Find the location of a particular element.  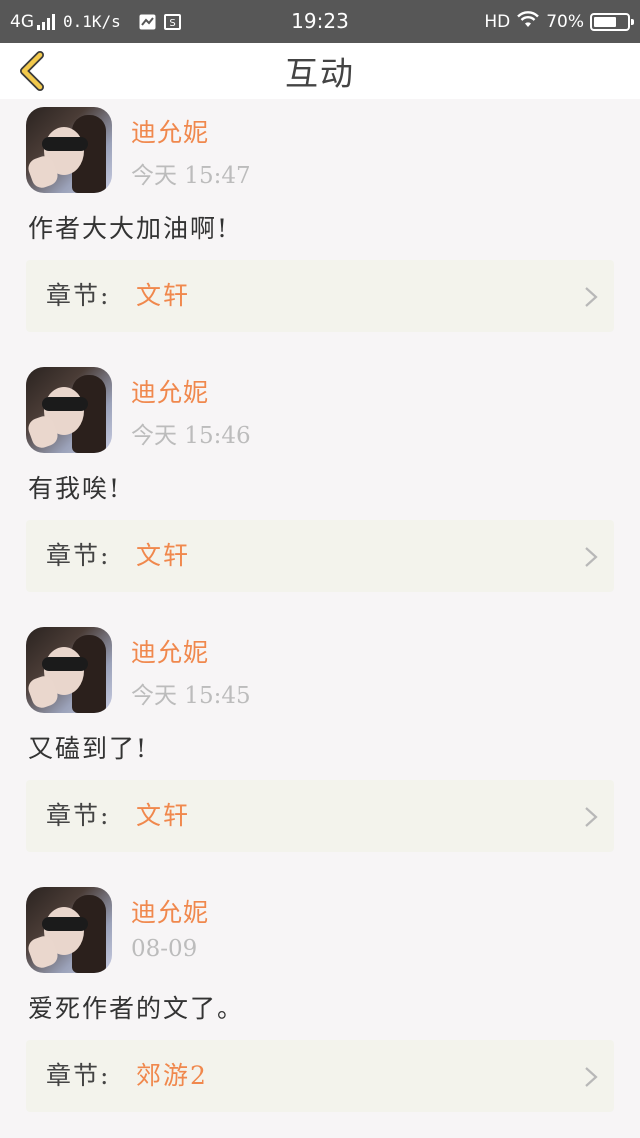

wifi-icon is located at coordinates (528, 21).